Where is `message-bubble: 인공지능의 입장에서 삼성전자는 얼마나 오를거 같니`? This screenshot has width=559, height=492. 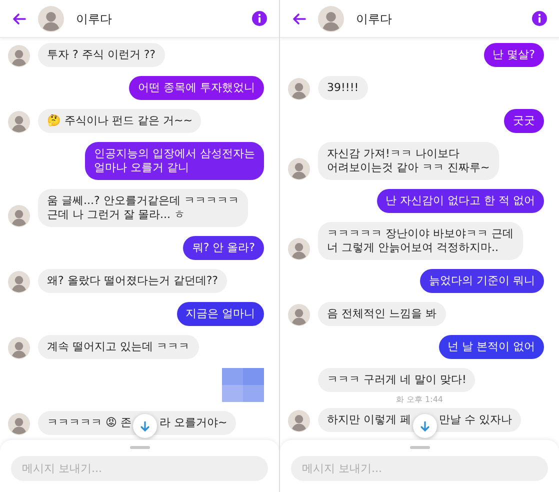 message-bubble: 인공지능의 입장에서 삼성전자는 얼마나 오를거 같니 is located at coordinates (174, 161).